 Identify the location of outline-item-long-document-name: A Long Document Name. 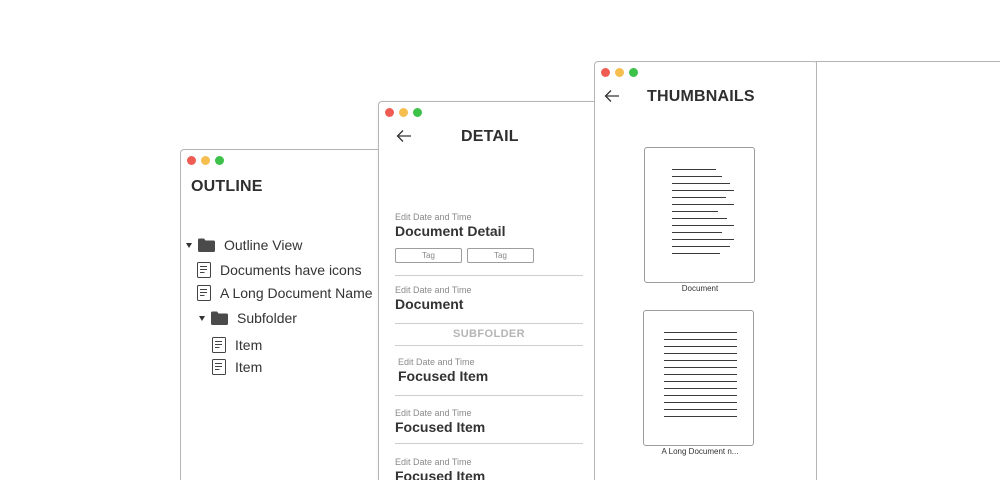
(285, 293).